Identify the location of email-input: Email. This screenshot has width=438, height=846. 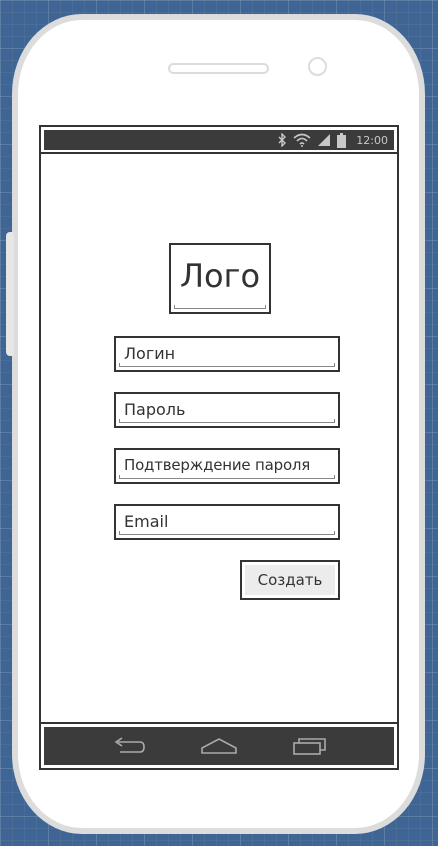
(227, 522).